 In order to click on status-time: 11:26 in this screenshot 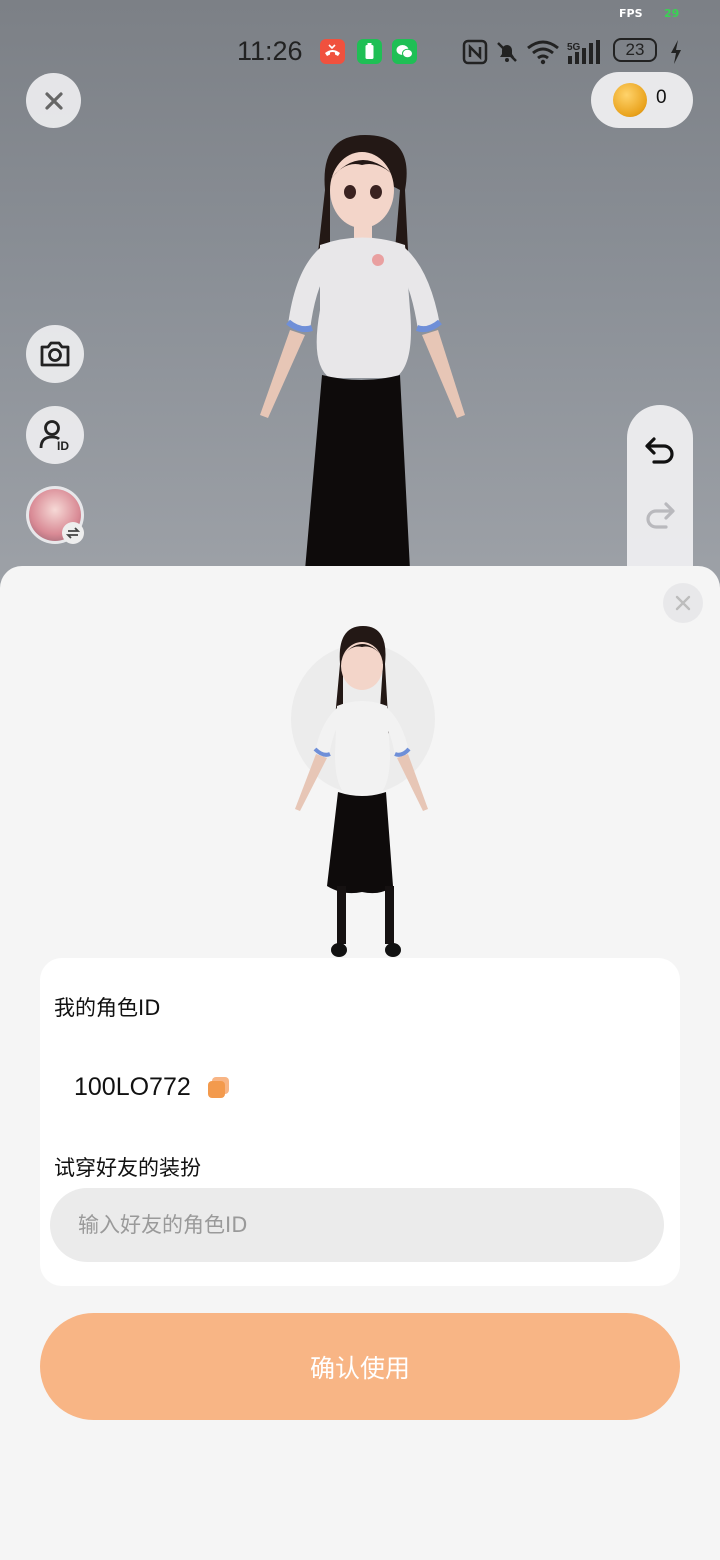, I will do `click(270, 51)`.